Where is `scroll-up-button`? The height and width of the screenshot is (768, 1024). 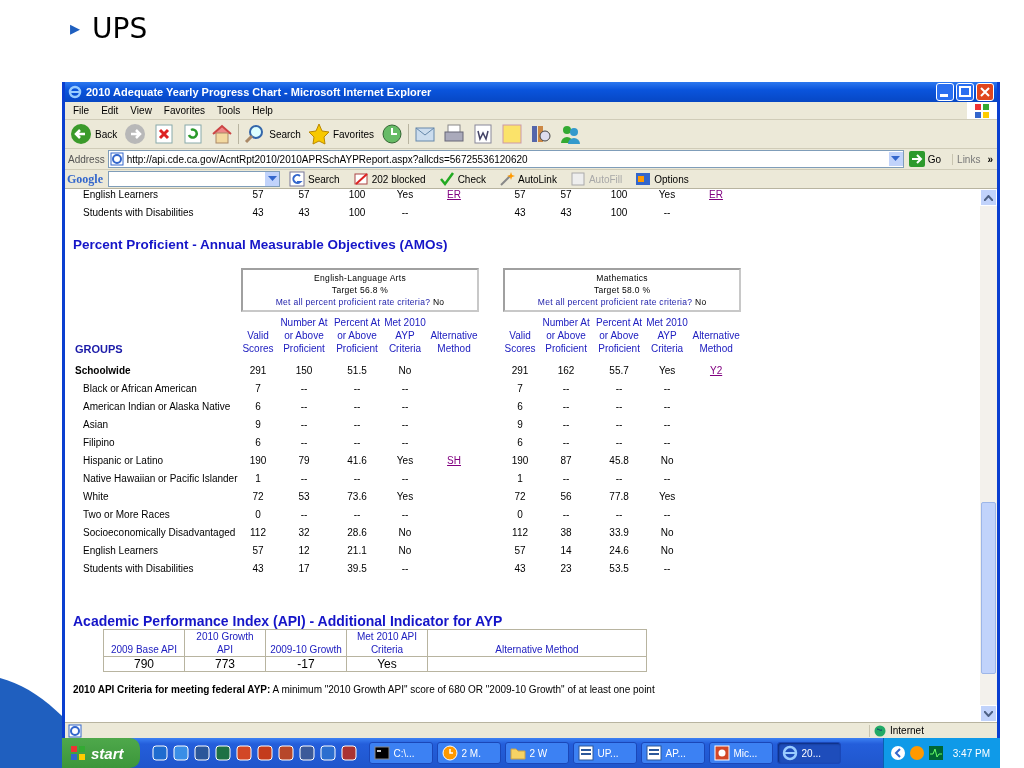
scroll-up-button is located at coordinates (988, 197).